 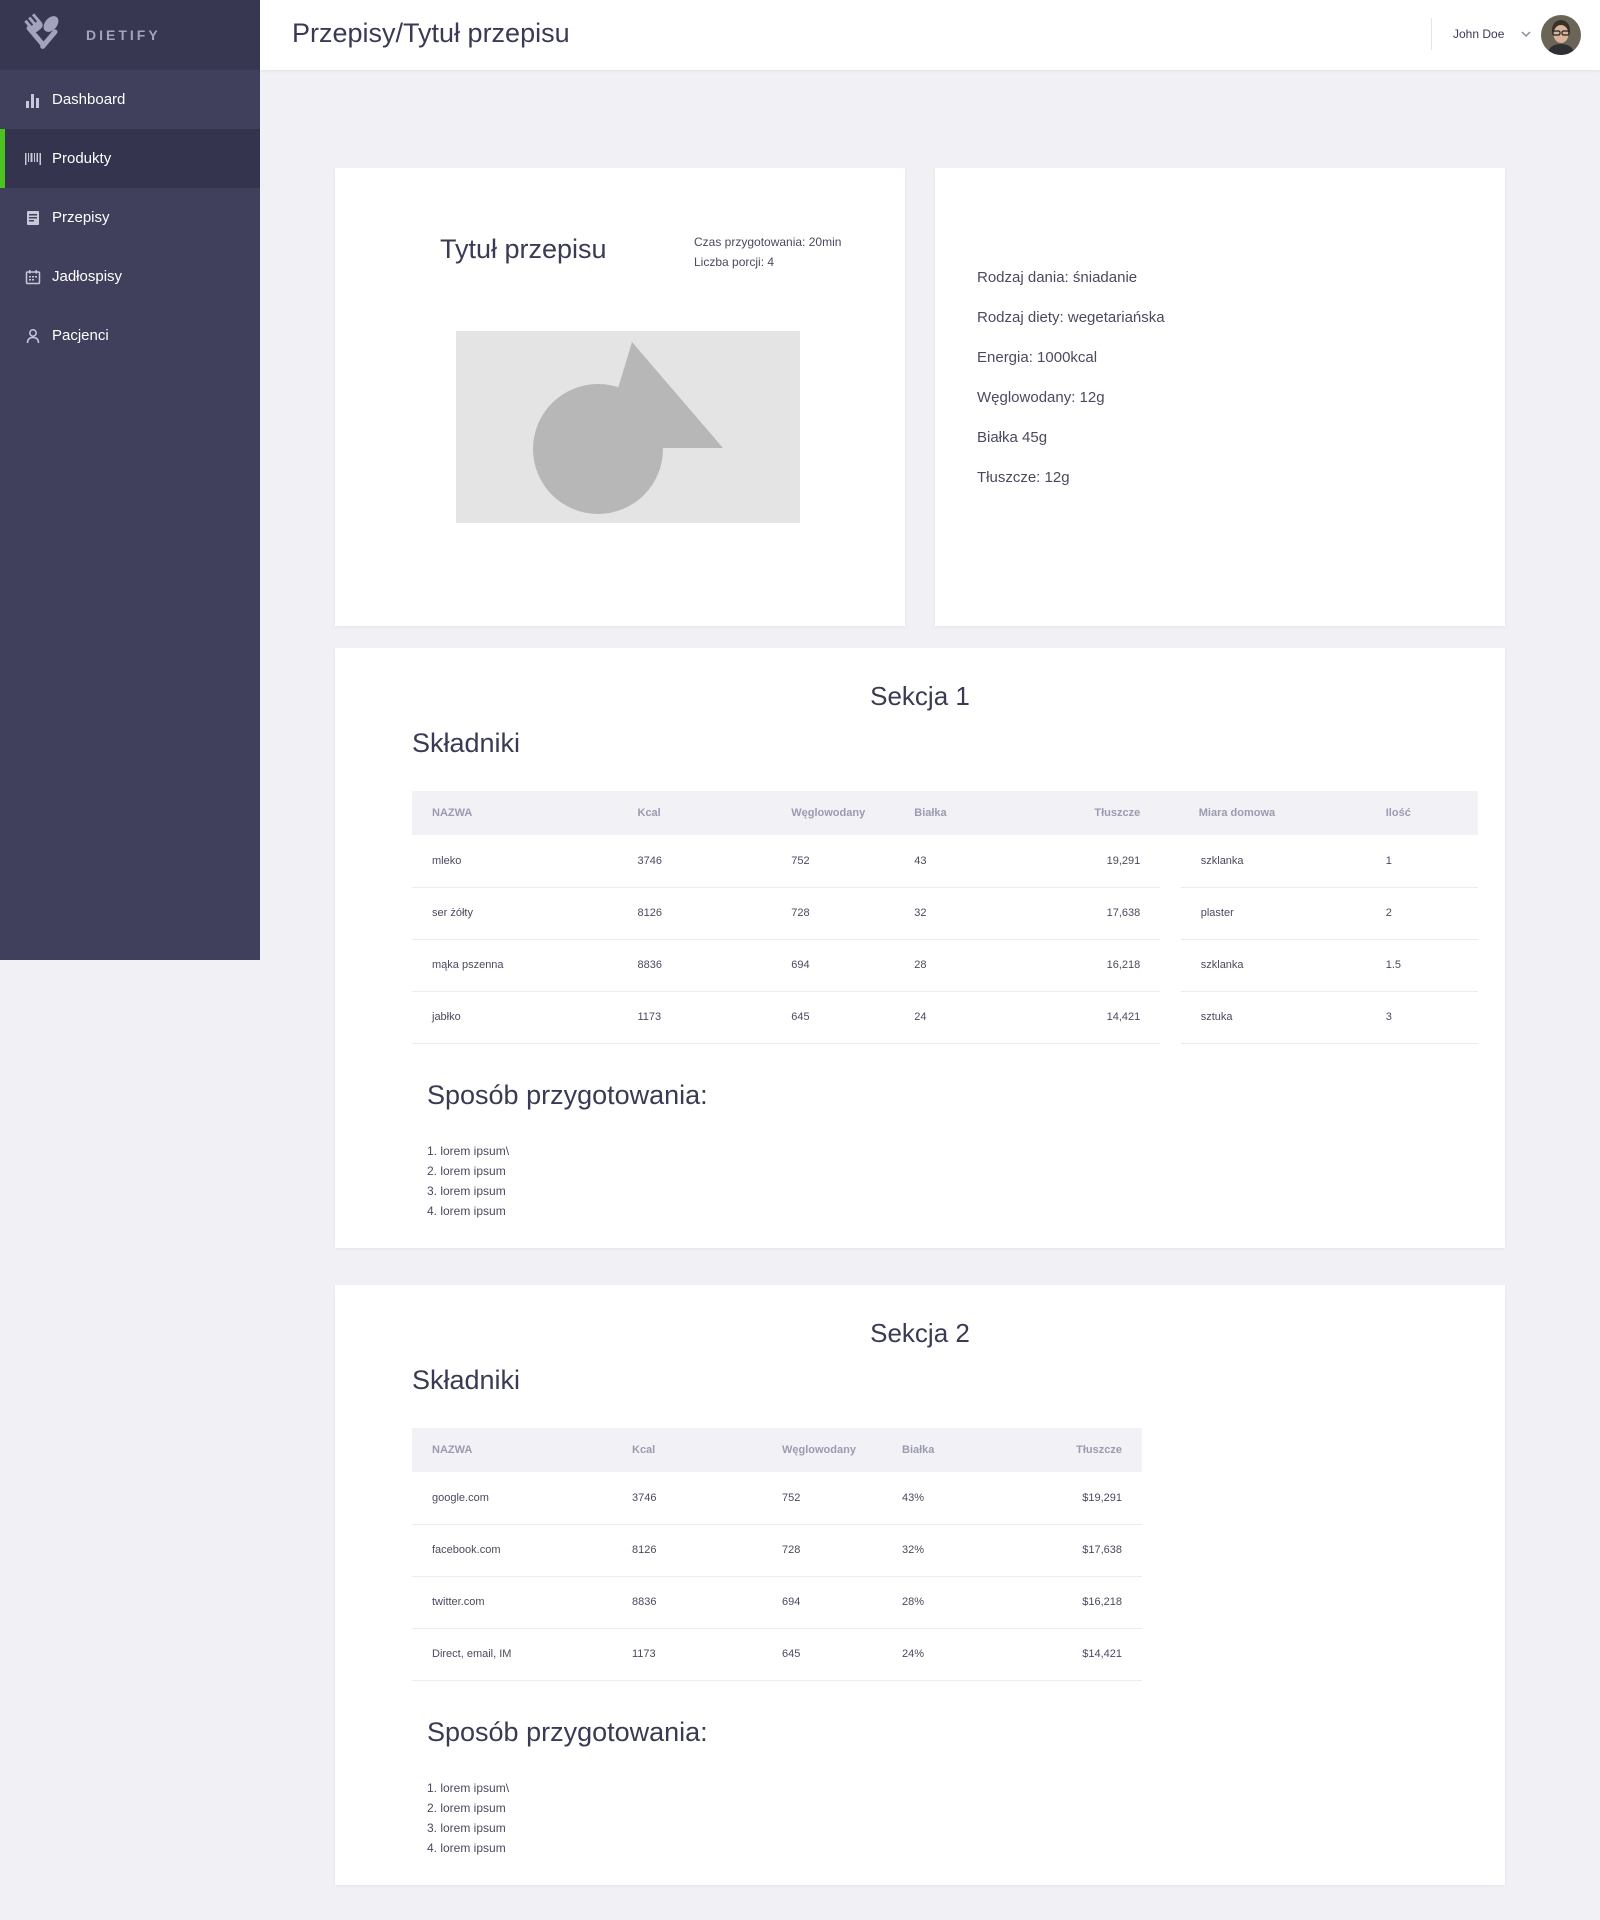 I want to click on chevron-down-icon, so click(x=1526, y=34).